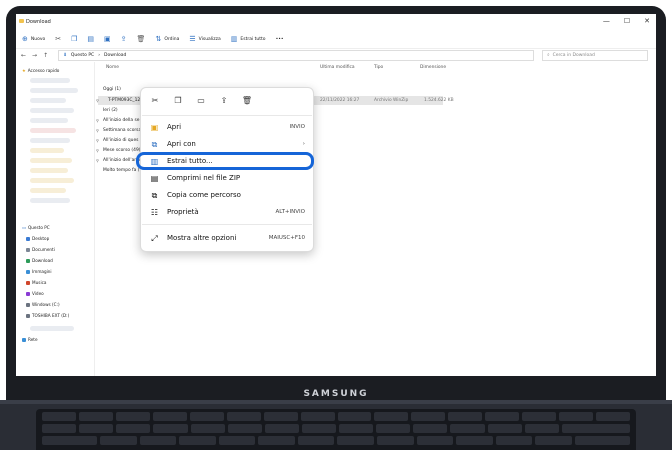 The image size is (672, 450). Describe the element at coordinates (122, 170) in the screenshot. I see `group-long-ago: Molto tempo fa (7` at that location.